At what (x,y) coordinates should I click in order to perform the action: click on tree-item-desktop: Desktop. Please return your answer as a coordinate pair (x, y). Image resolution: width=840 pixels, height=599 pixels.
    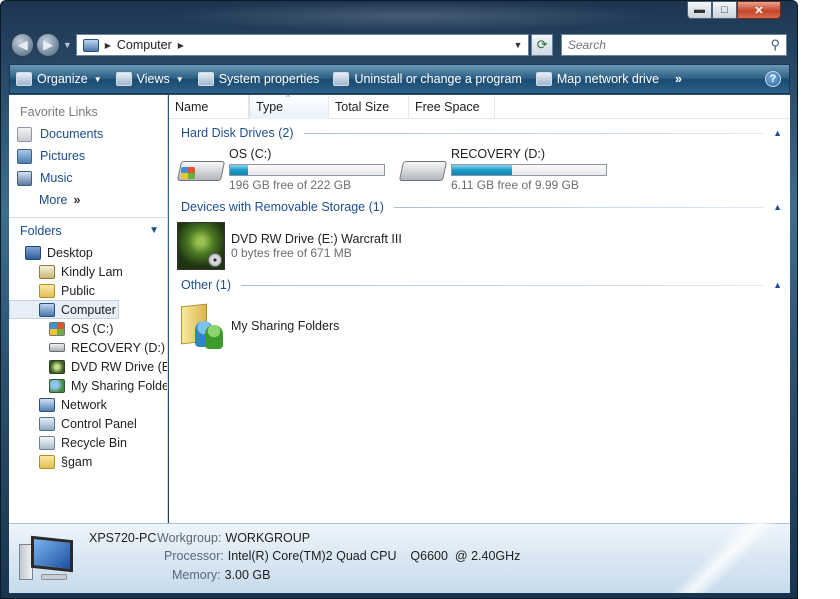
    Looking at the image, I should click on (88, 252).